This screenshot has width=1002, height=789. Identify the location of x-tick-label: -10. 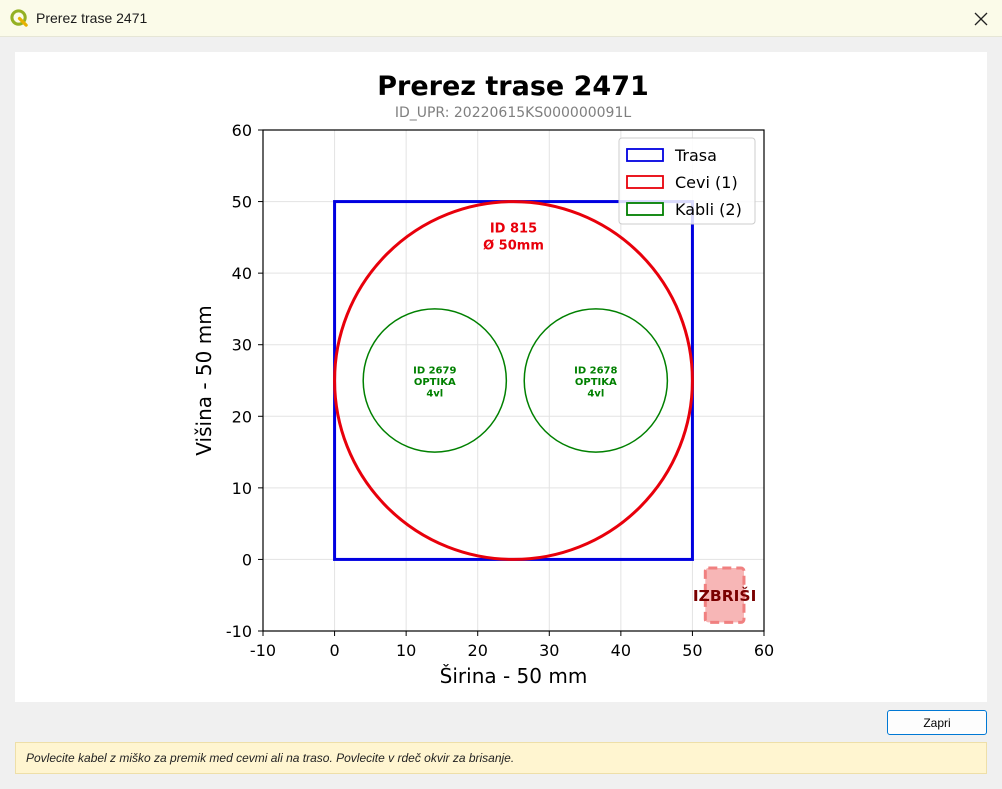
(263, 650).